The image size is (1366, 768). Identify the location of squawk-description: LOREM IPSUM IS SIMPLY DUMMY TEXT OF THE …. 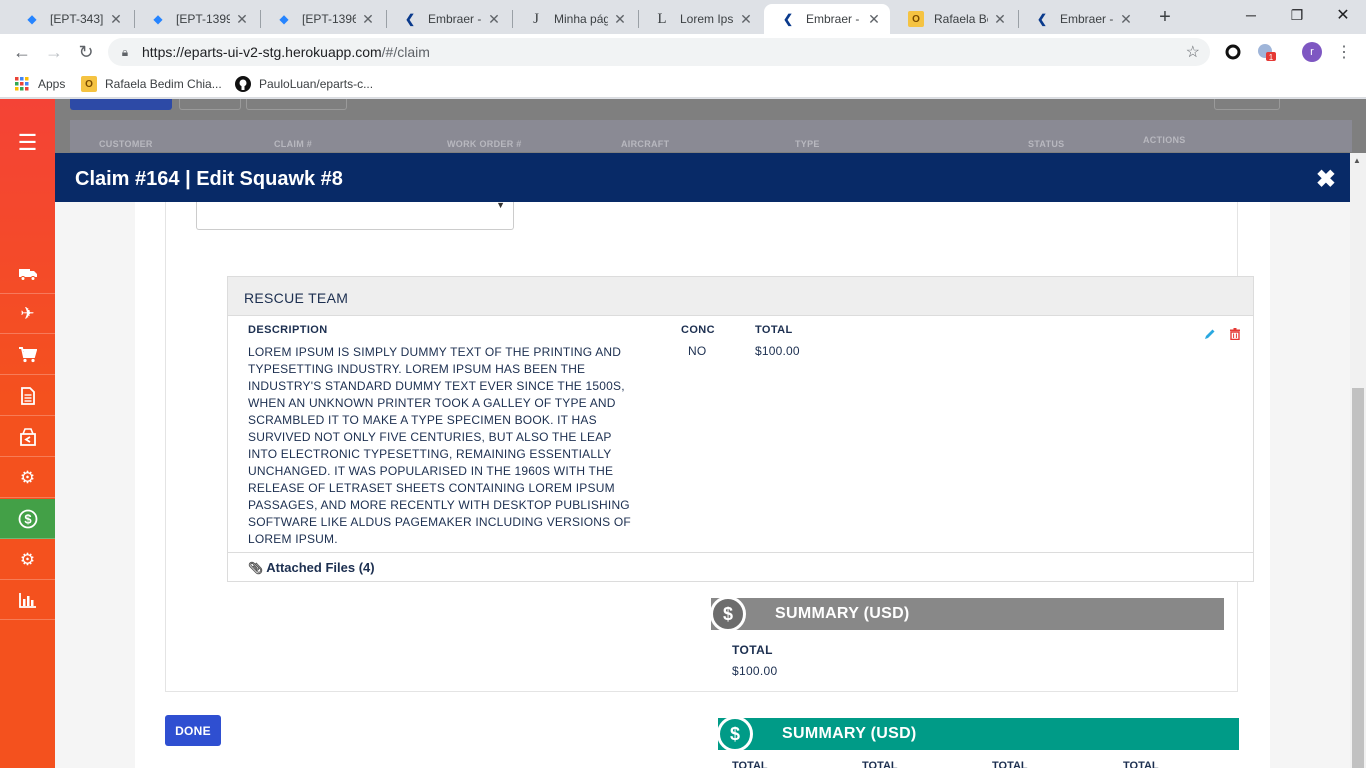
(439, 445).